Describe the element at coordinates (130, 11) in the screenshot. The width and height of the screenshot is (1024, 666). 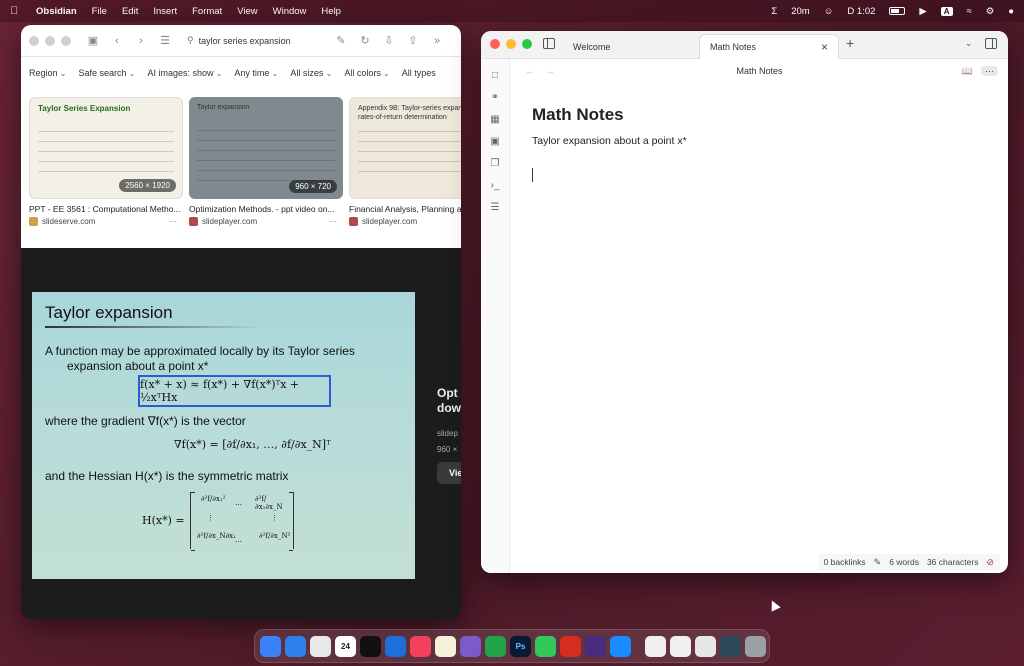
I see `menu-edit: Edit` at that location.